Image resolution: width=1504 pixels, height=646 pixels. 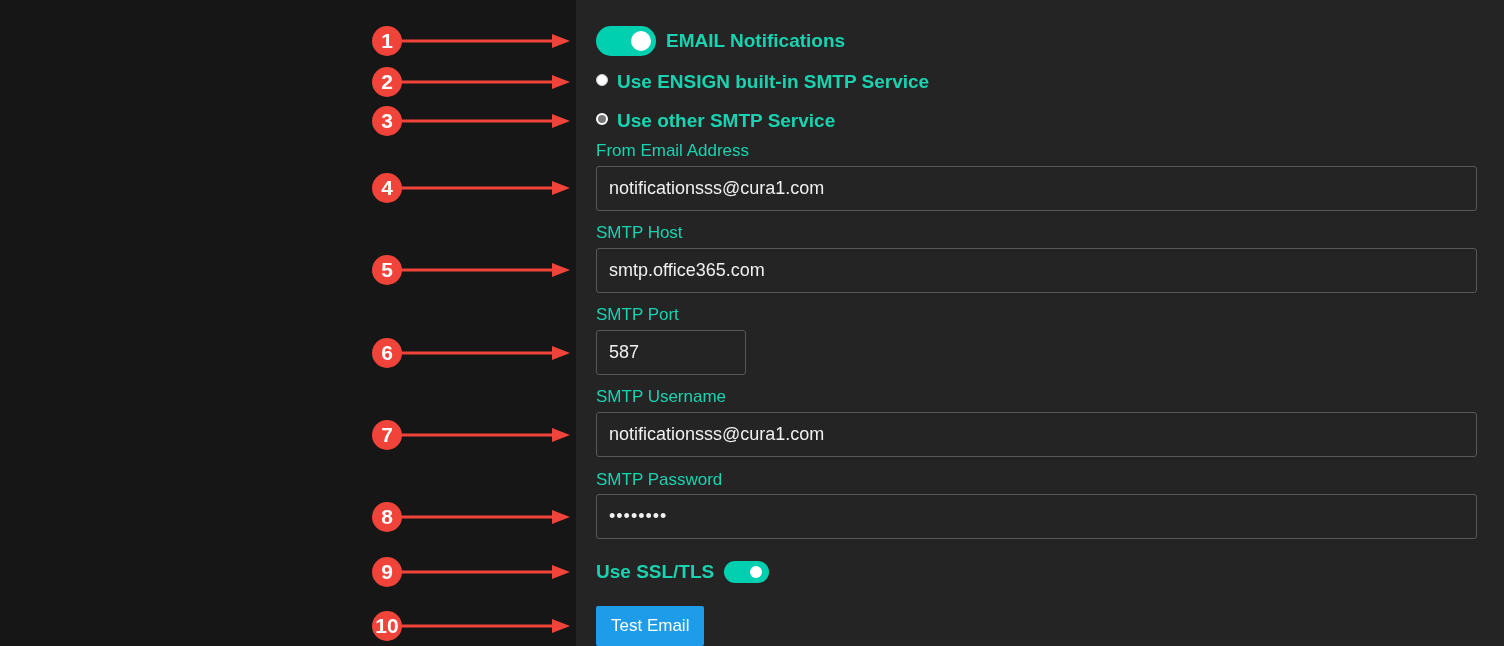 I want to click on callout-badge: 5, so click(x=387, y=270).